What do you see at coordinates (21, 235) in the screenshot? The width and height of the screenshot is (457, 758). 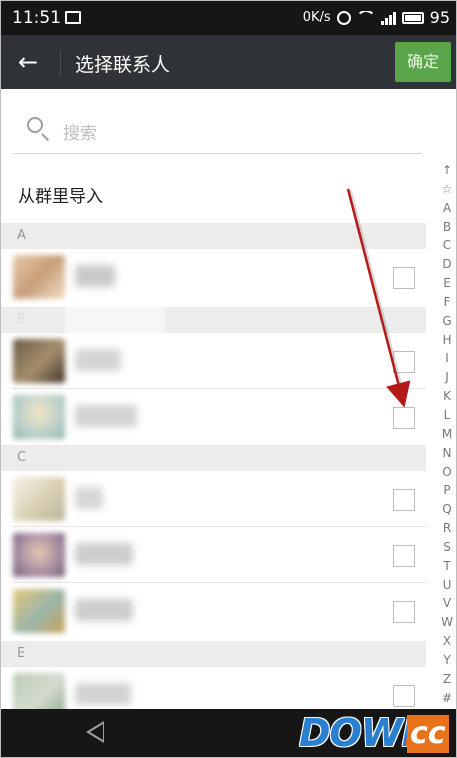 I see `section-letter: A` at bounding box center [21, 235].